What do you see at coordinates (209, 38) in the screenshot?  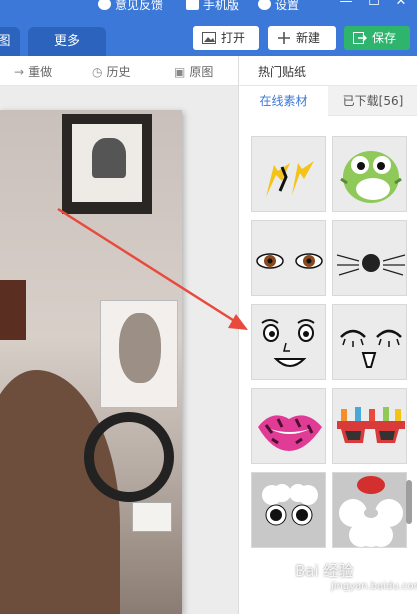 I see `image-icon` at bounding box center [209, 38].